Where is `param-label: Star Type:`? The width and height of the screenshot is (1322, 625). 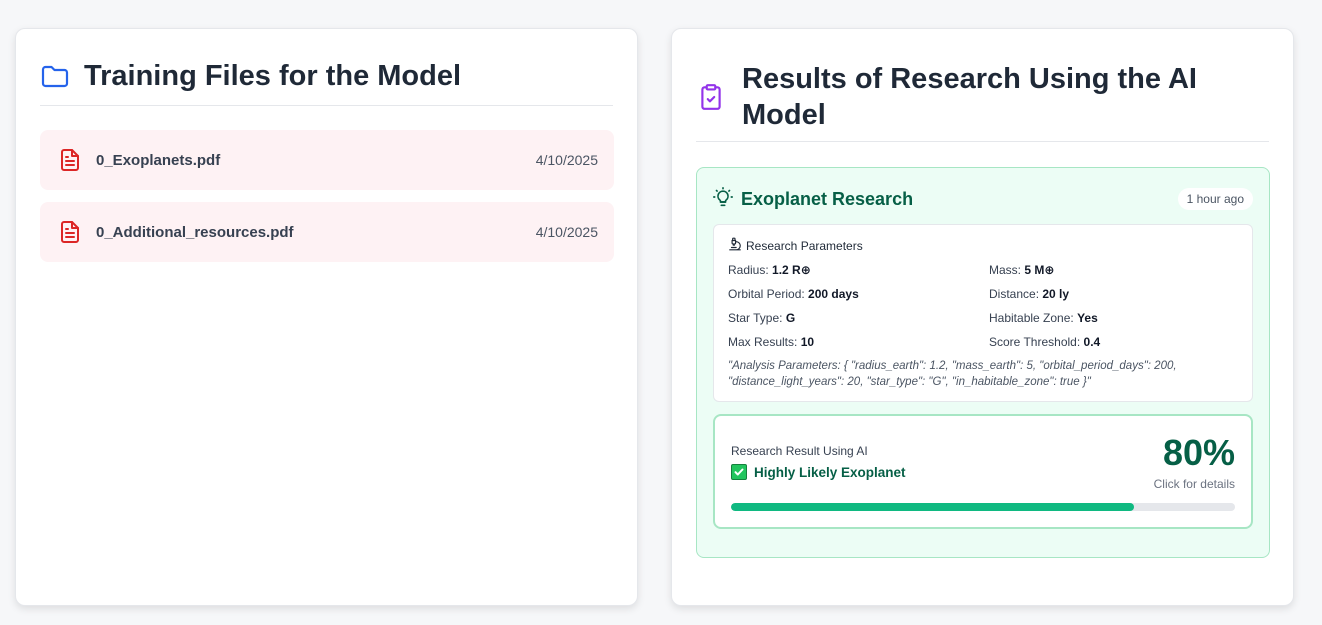
param-label: Star Type: is located at coordinates (755, 318).